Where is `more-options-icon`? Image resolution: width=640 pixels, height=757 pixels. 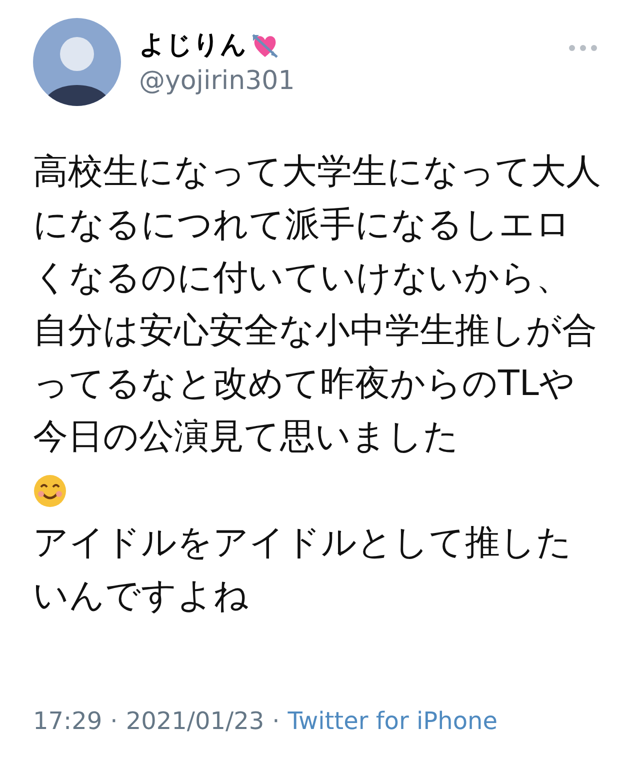
more-options-icon is located at coordinates (583, 48).